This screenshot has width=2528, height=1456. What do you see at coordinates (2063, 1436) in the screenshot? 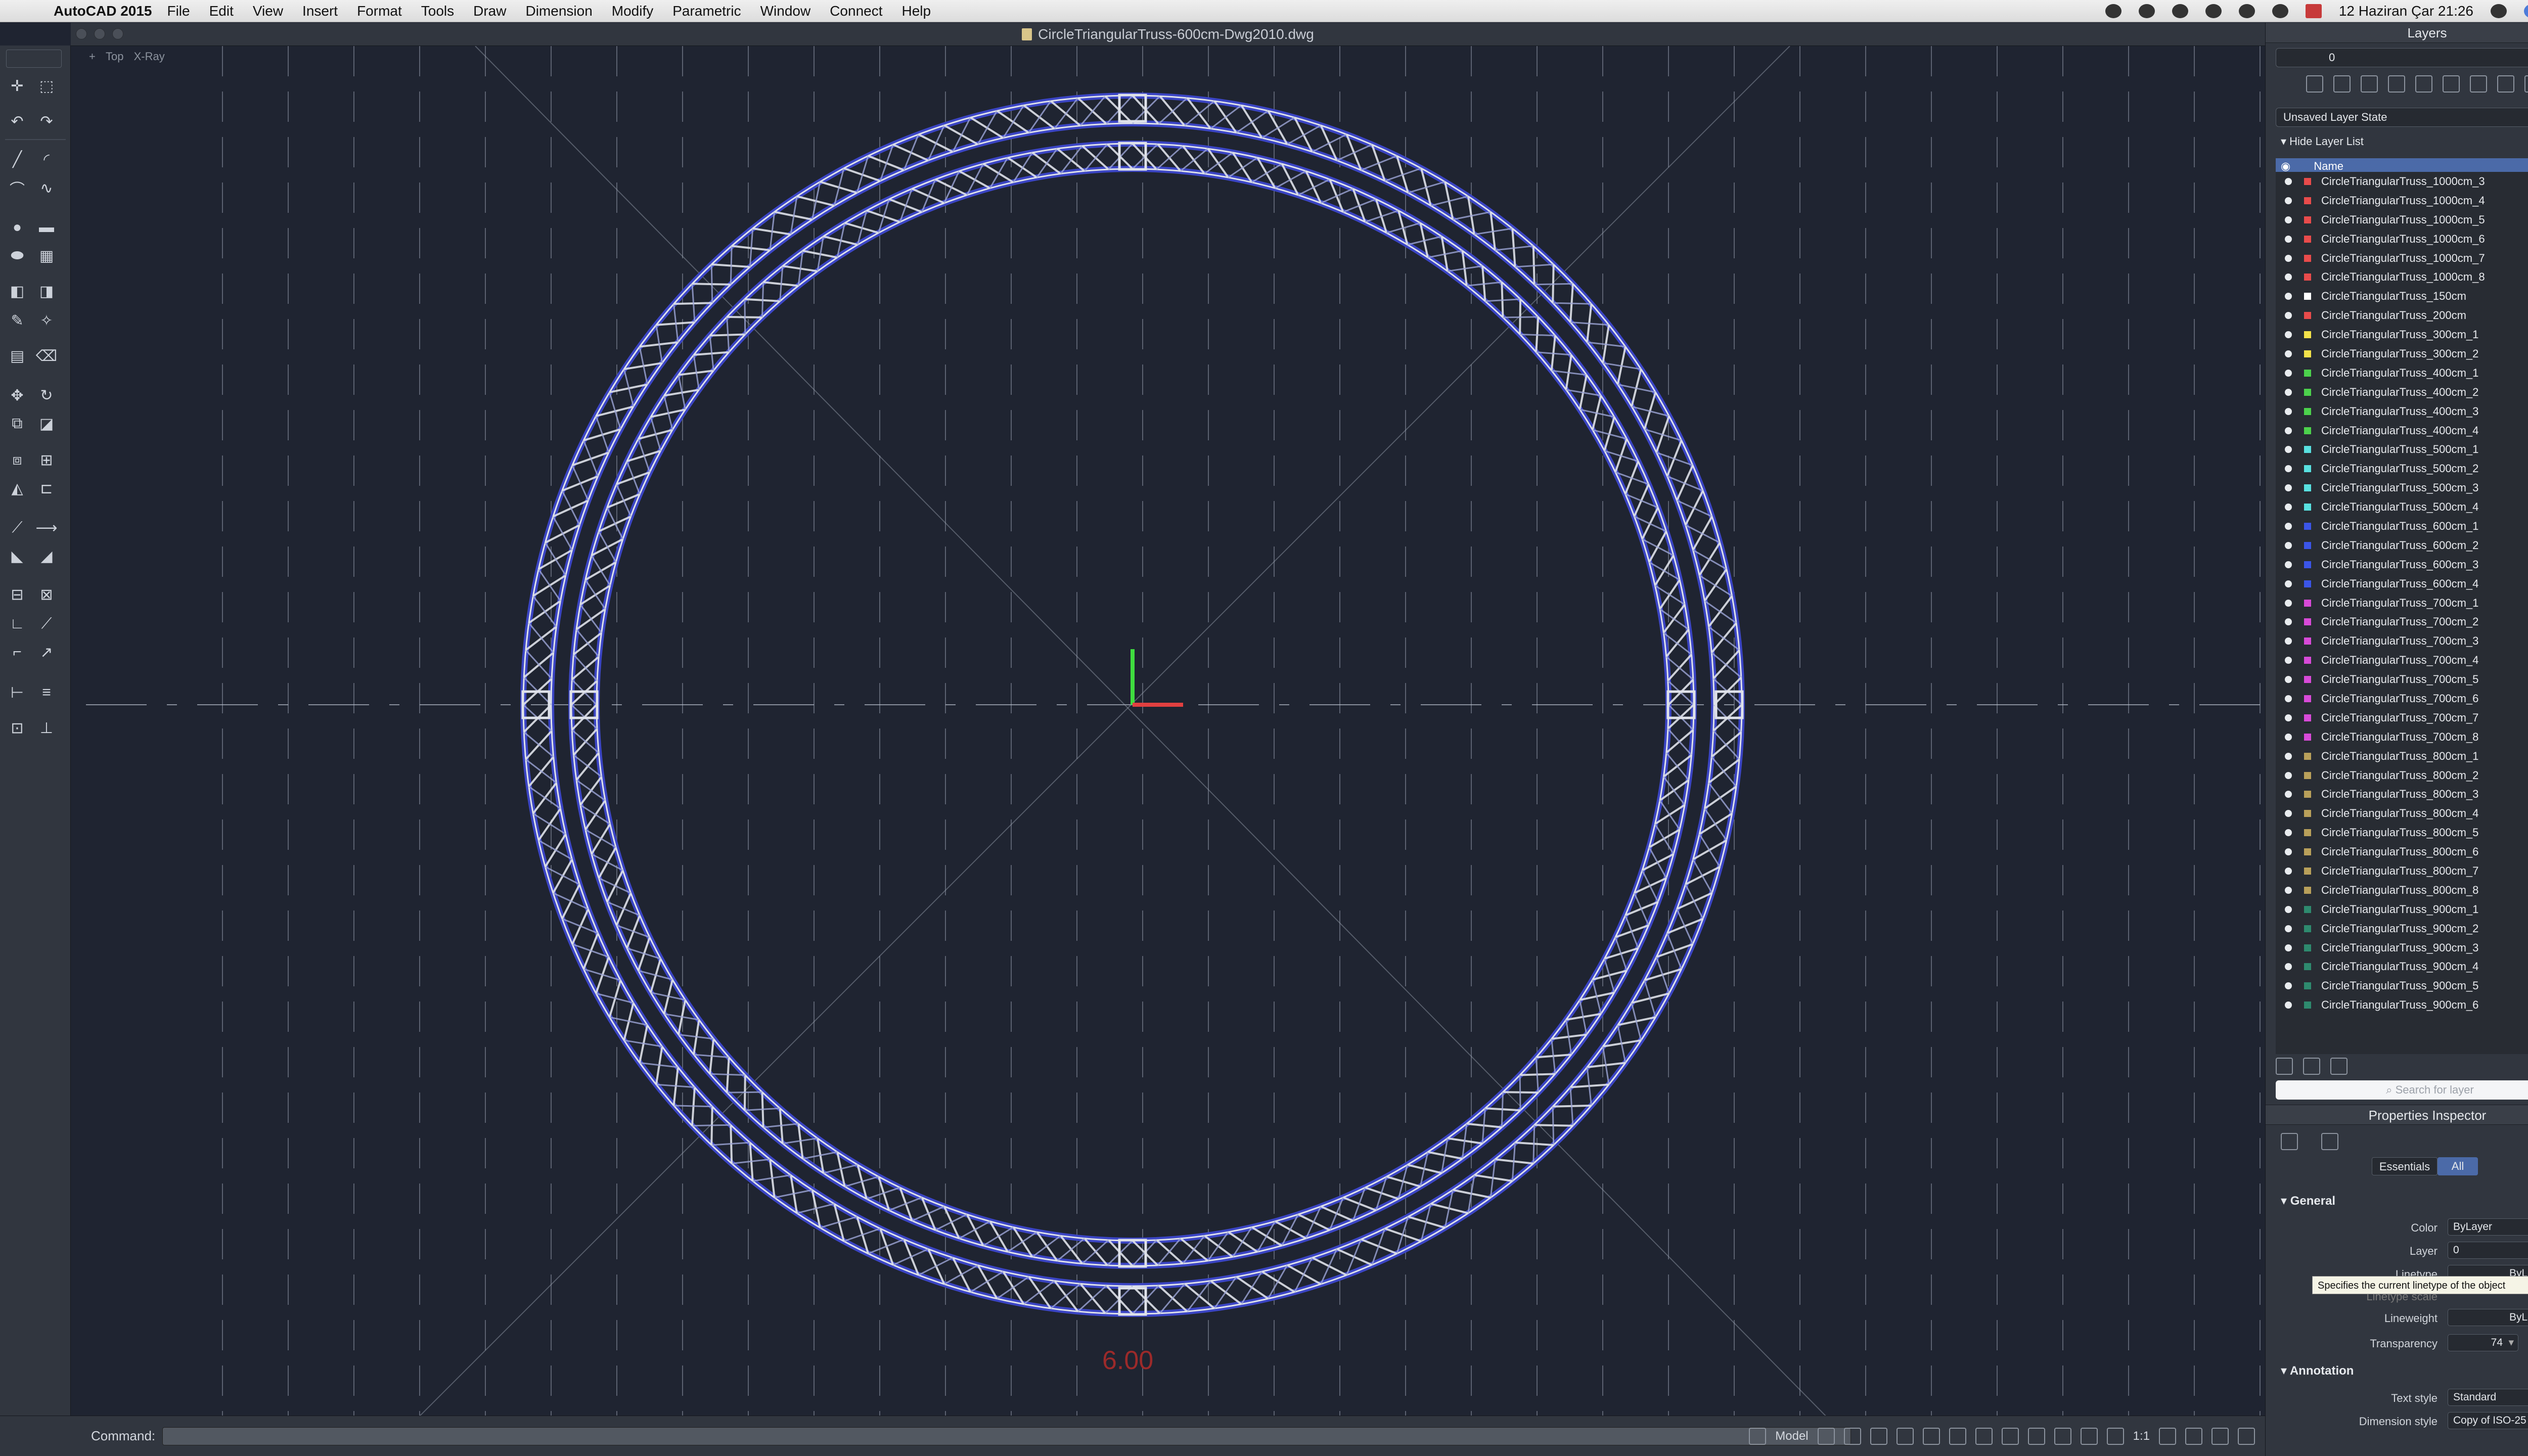
I see `pan-icon` at bounding box center [2063, 1436].